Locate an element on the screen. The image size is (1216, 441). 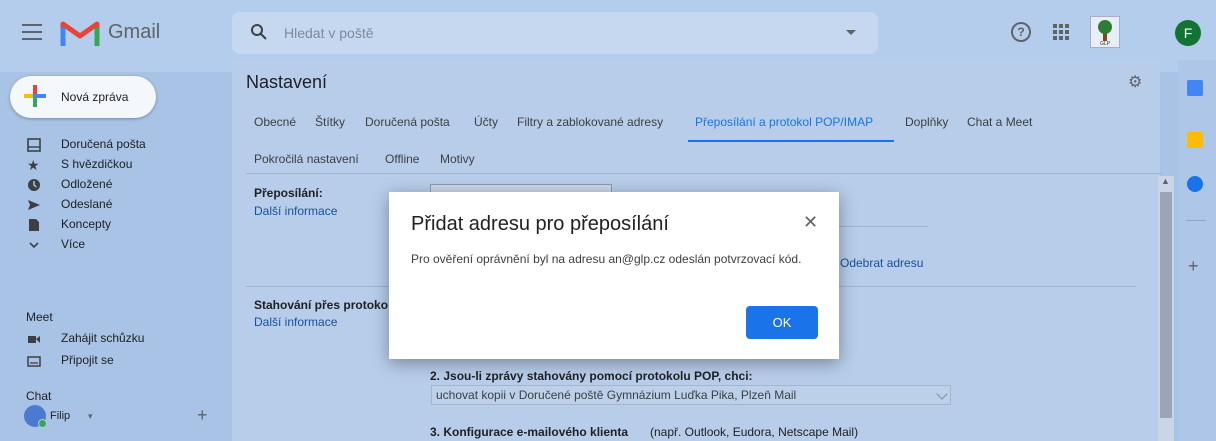
plus-icon is located at coordinates (35, 96).